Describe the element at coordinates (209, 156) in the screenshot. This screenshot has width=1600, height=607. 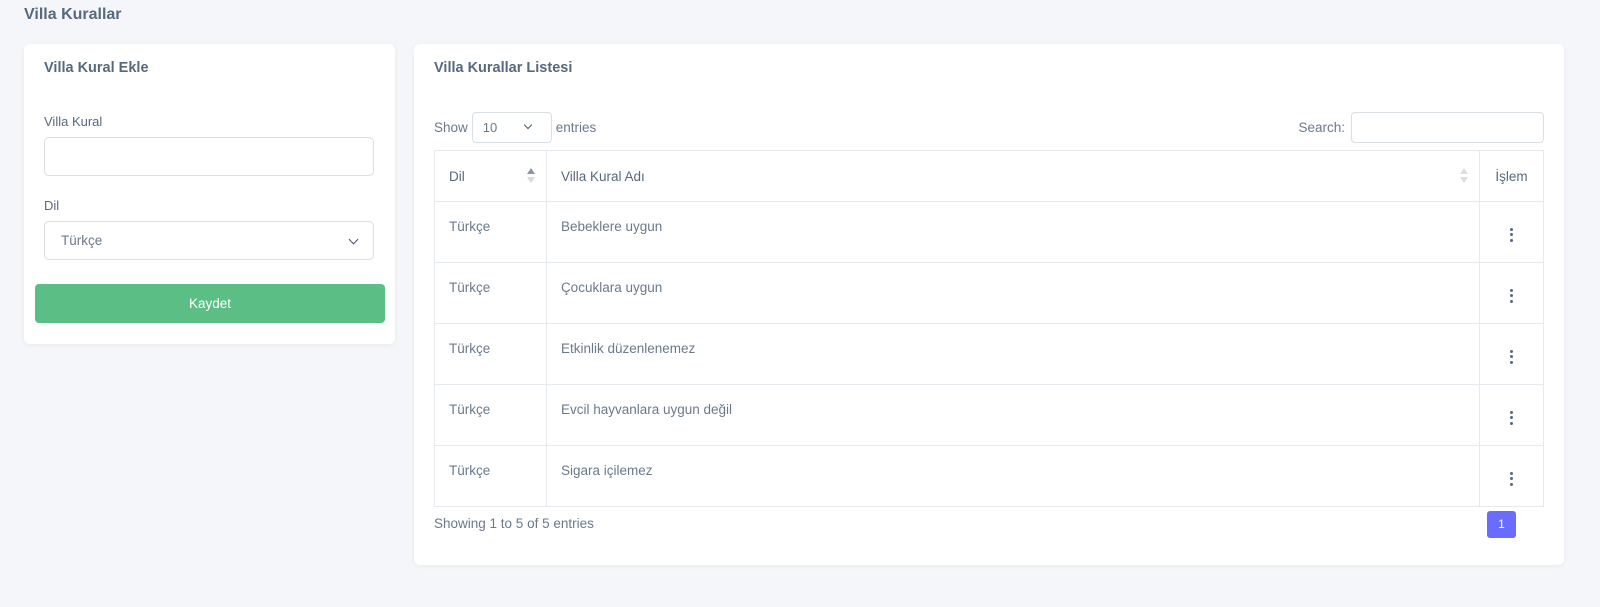
I see `villa-rule-input` at that location.